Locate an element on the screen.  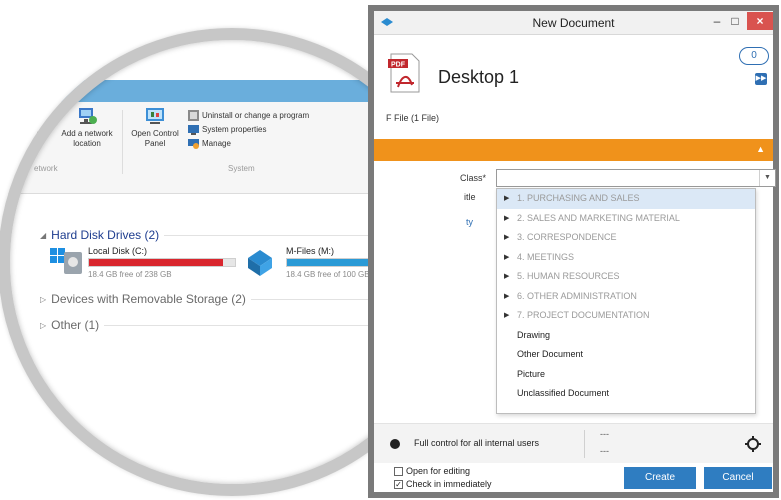
class-option-item: Picture is located at coordinates (626, 375).